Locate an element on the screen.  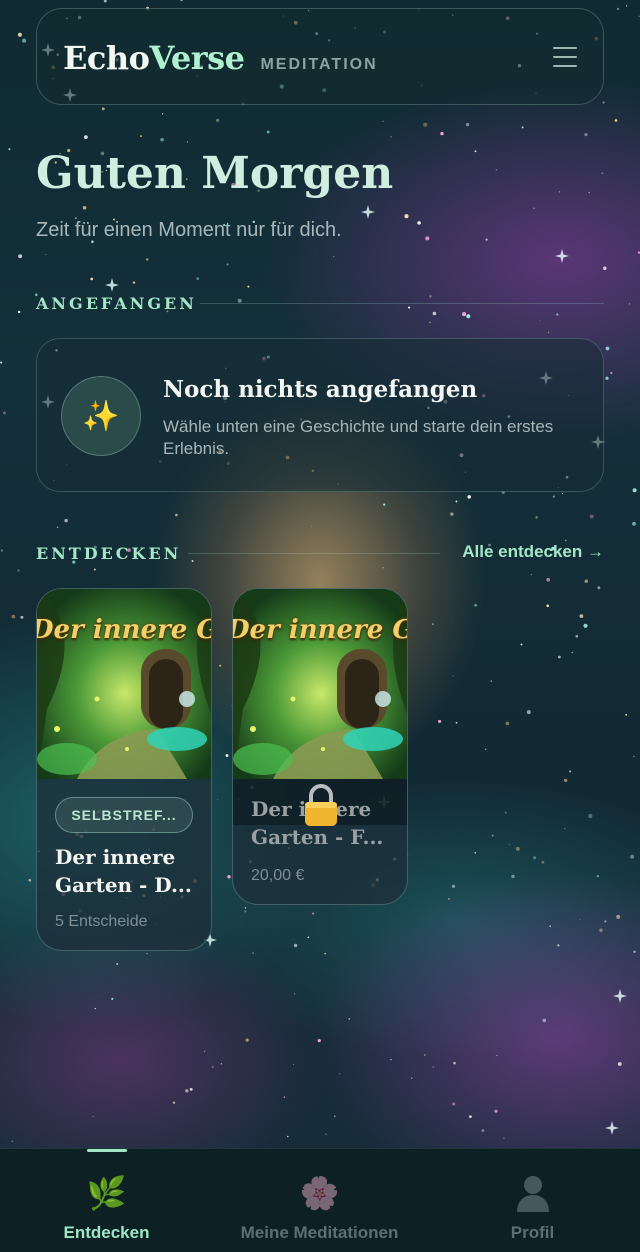
section-label-started: ANGEFANGEN is located at coordinates (116, 303).